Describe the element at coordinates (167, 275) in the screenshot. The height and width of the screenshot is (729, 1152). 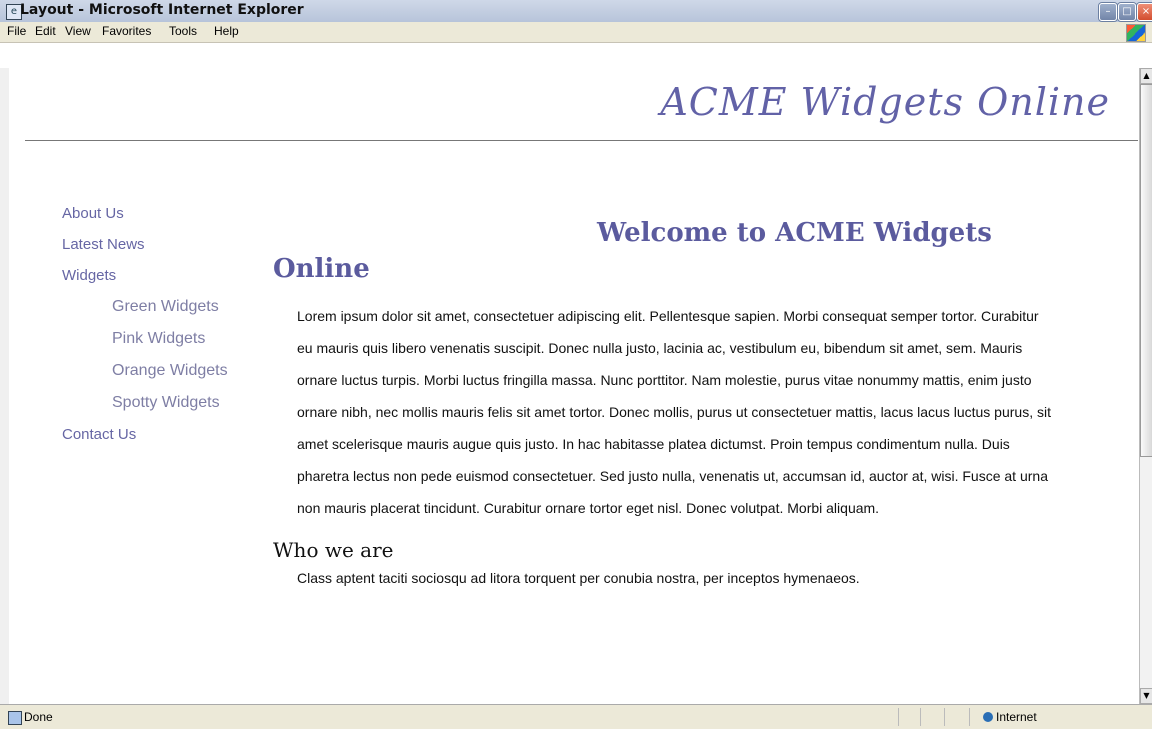
I see `nav-widgets: Widgets` at that location.